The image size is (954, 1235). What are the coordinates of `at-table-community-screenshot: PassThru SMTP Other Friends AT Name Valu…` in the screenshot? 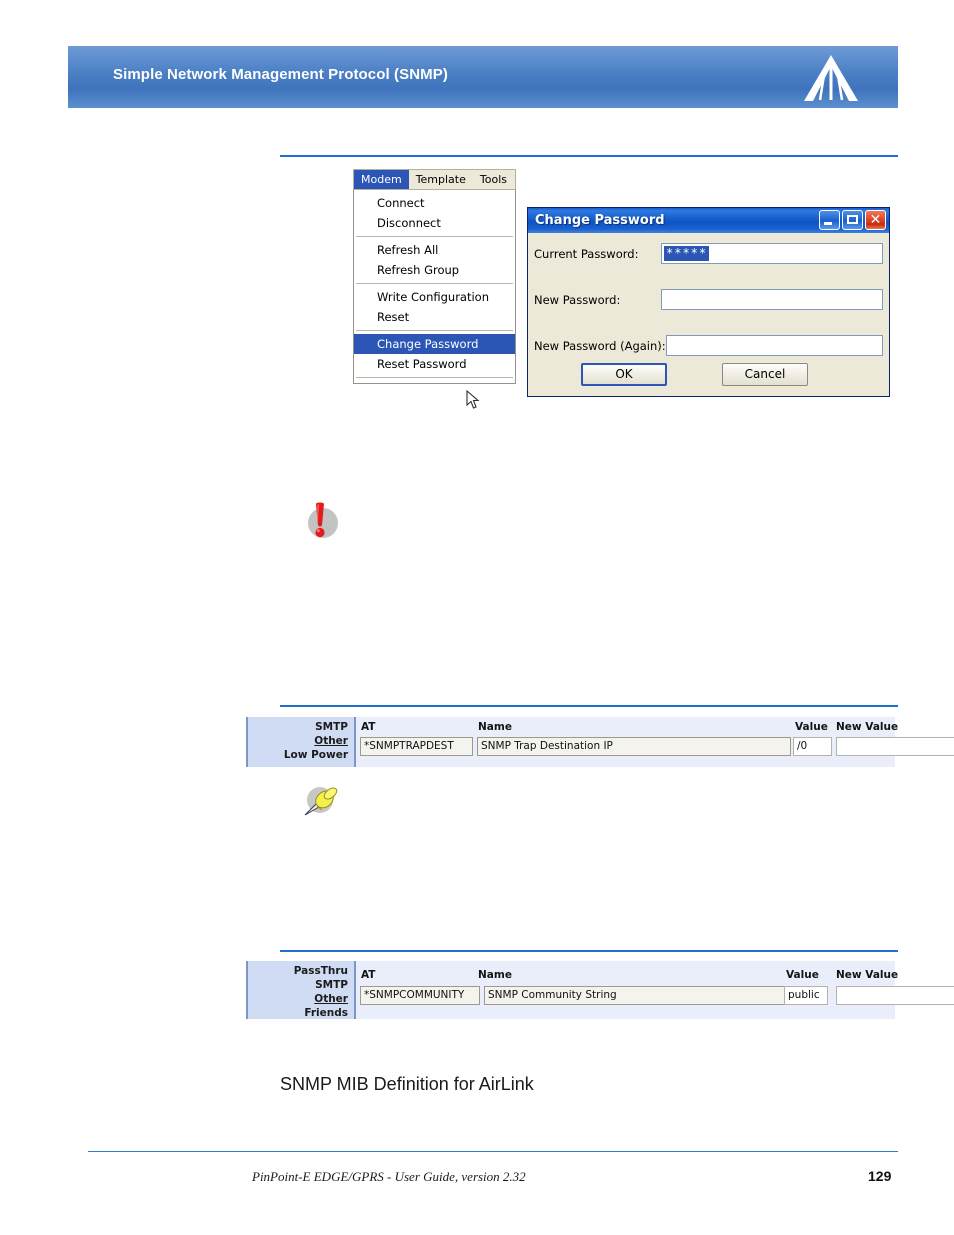 It's located at (600, 990).